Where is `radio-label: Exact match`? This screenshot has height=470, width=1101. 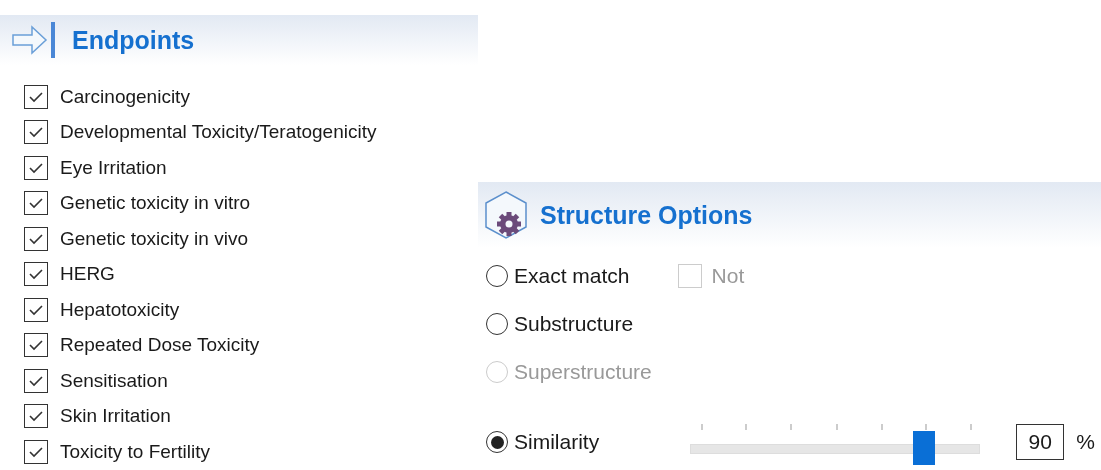
radio-label: Exact match is located at coordinates (572, 276).